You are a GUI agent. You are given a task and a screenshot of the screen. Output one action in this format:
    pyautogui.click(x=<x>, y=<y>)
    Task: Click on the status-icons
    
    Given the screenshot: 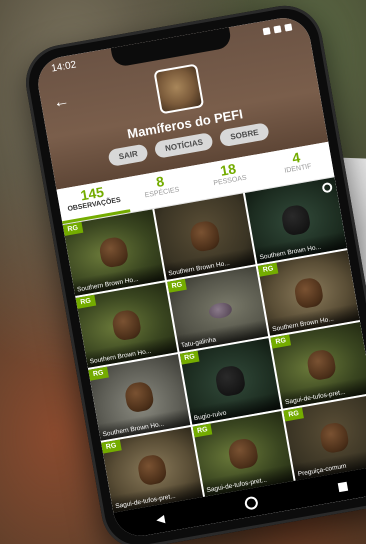 What is the action you would take?
    pyautogui.click(x=277, y=28)
    